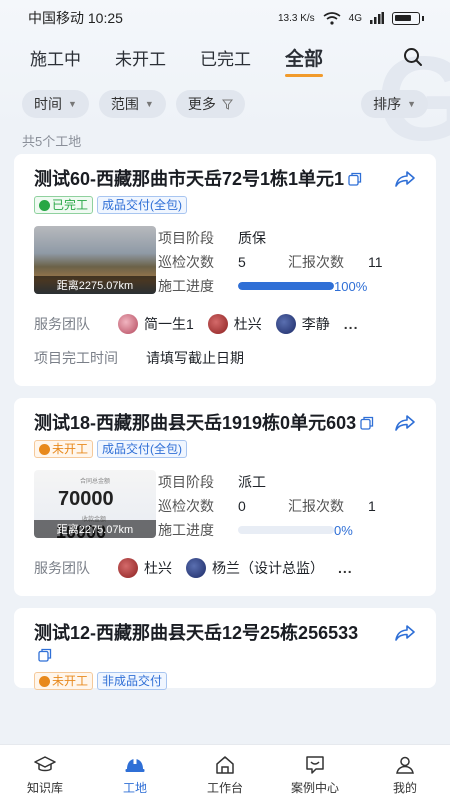 The image size is (450, 800). What do you see at coordinates (189, 179) in the screenshot?
I see `site-title-text: 测试60-西藏那曲市天岳72号1栋1单元1` at bounding box center [189, 179].